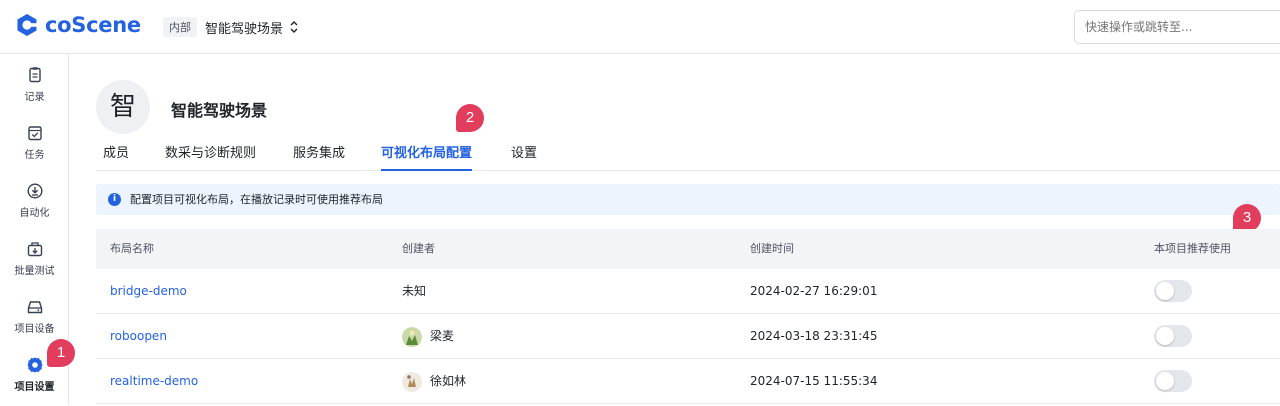 This screenshot has width=1280, height=406. I want to click on sidebar-item-label: 批量测试, so click(34, 271).